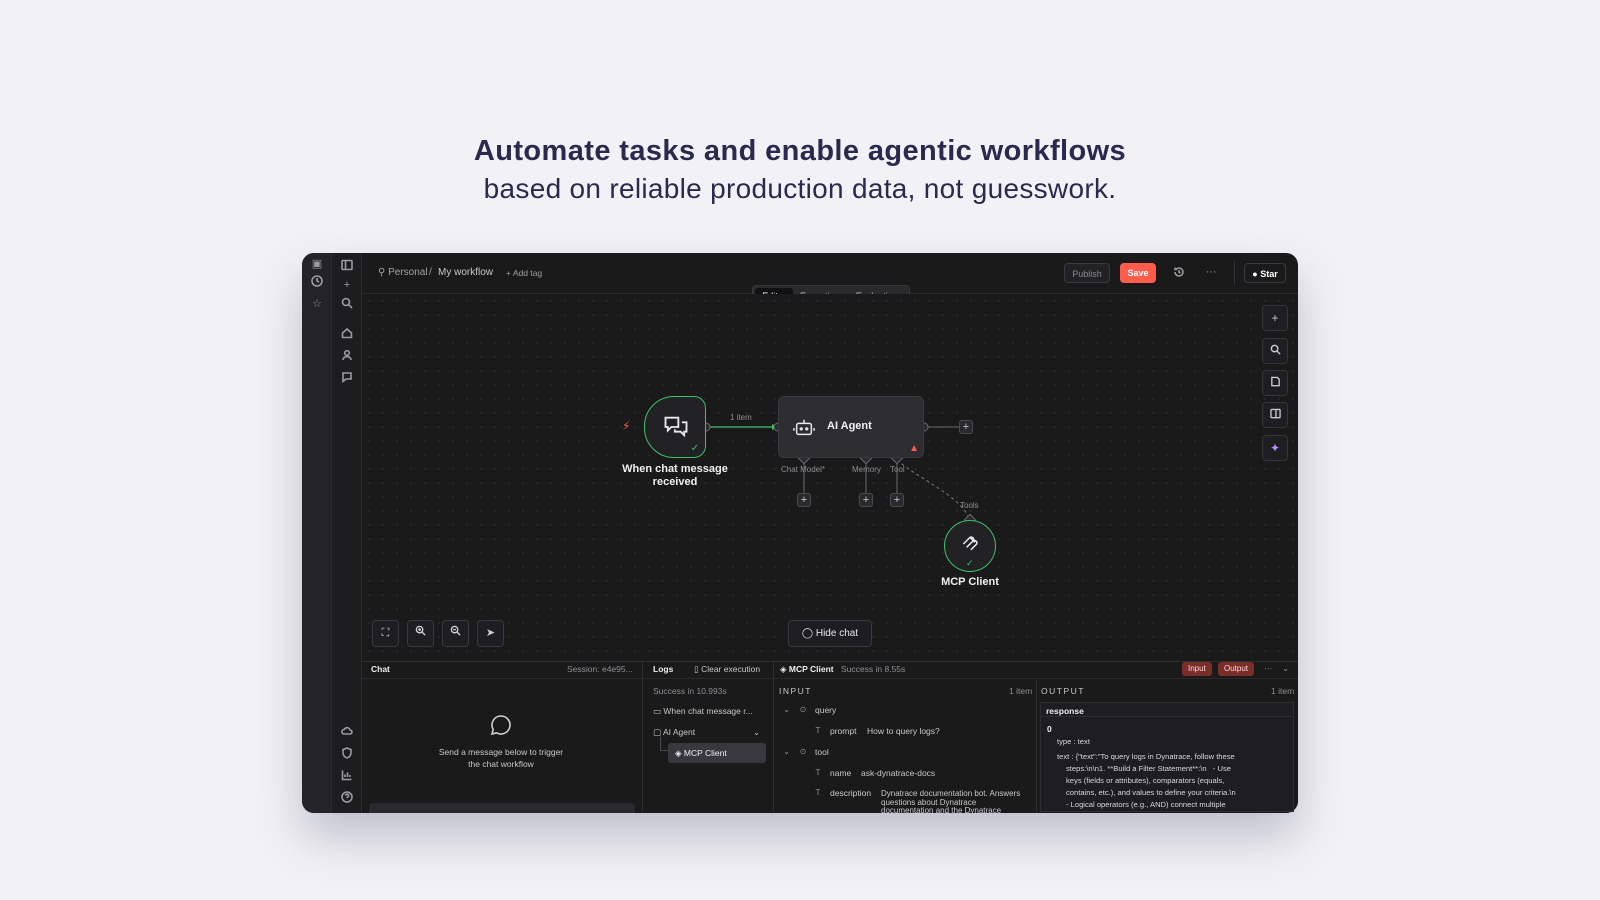  I want to click on robot-icon, so click(804, 427).